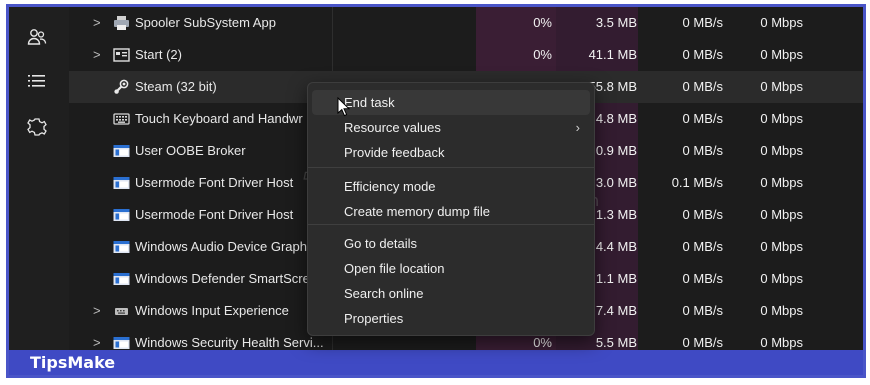  What do you see at coordinates (73, 362) in the screenshot?
I see `footer-brand: TipsMake` at bounding box center [73, 362].